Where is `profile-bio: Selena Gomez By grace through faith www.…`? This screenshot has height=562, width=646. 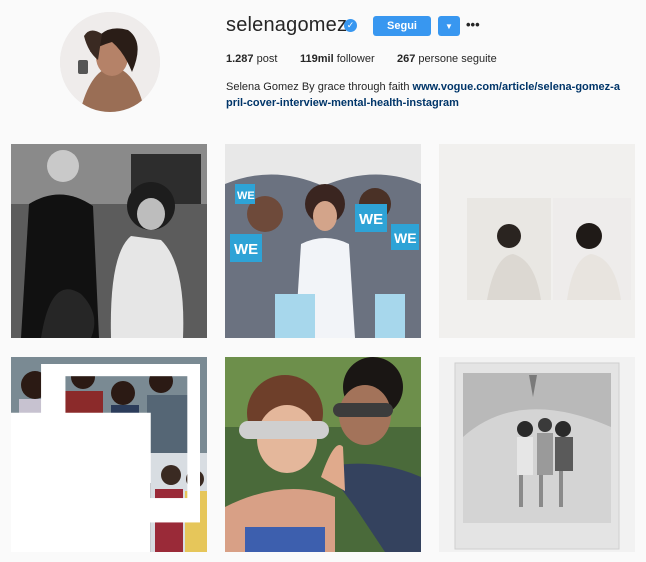
profile-bio: Selena Gomez By grace through faith www.… is located at coordinates (426, 95).